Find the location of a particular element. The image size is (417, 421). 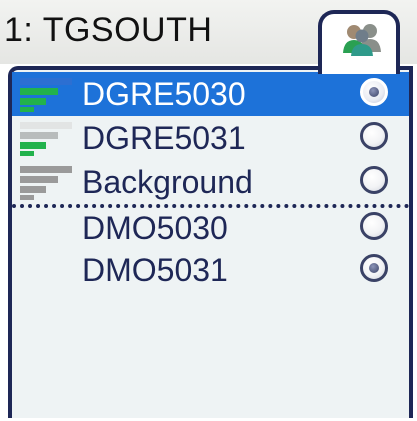

list-item-label: Background is located at coordinates (167, 182).